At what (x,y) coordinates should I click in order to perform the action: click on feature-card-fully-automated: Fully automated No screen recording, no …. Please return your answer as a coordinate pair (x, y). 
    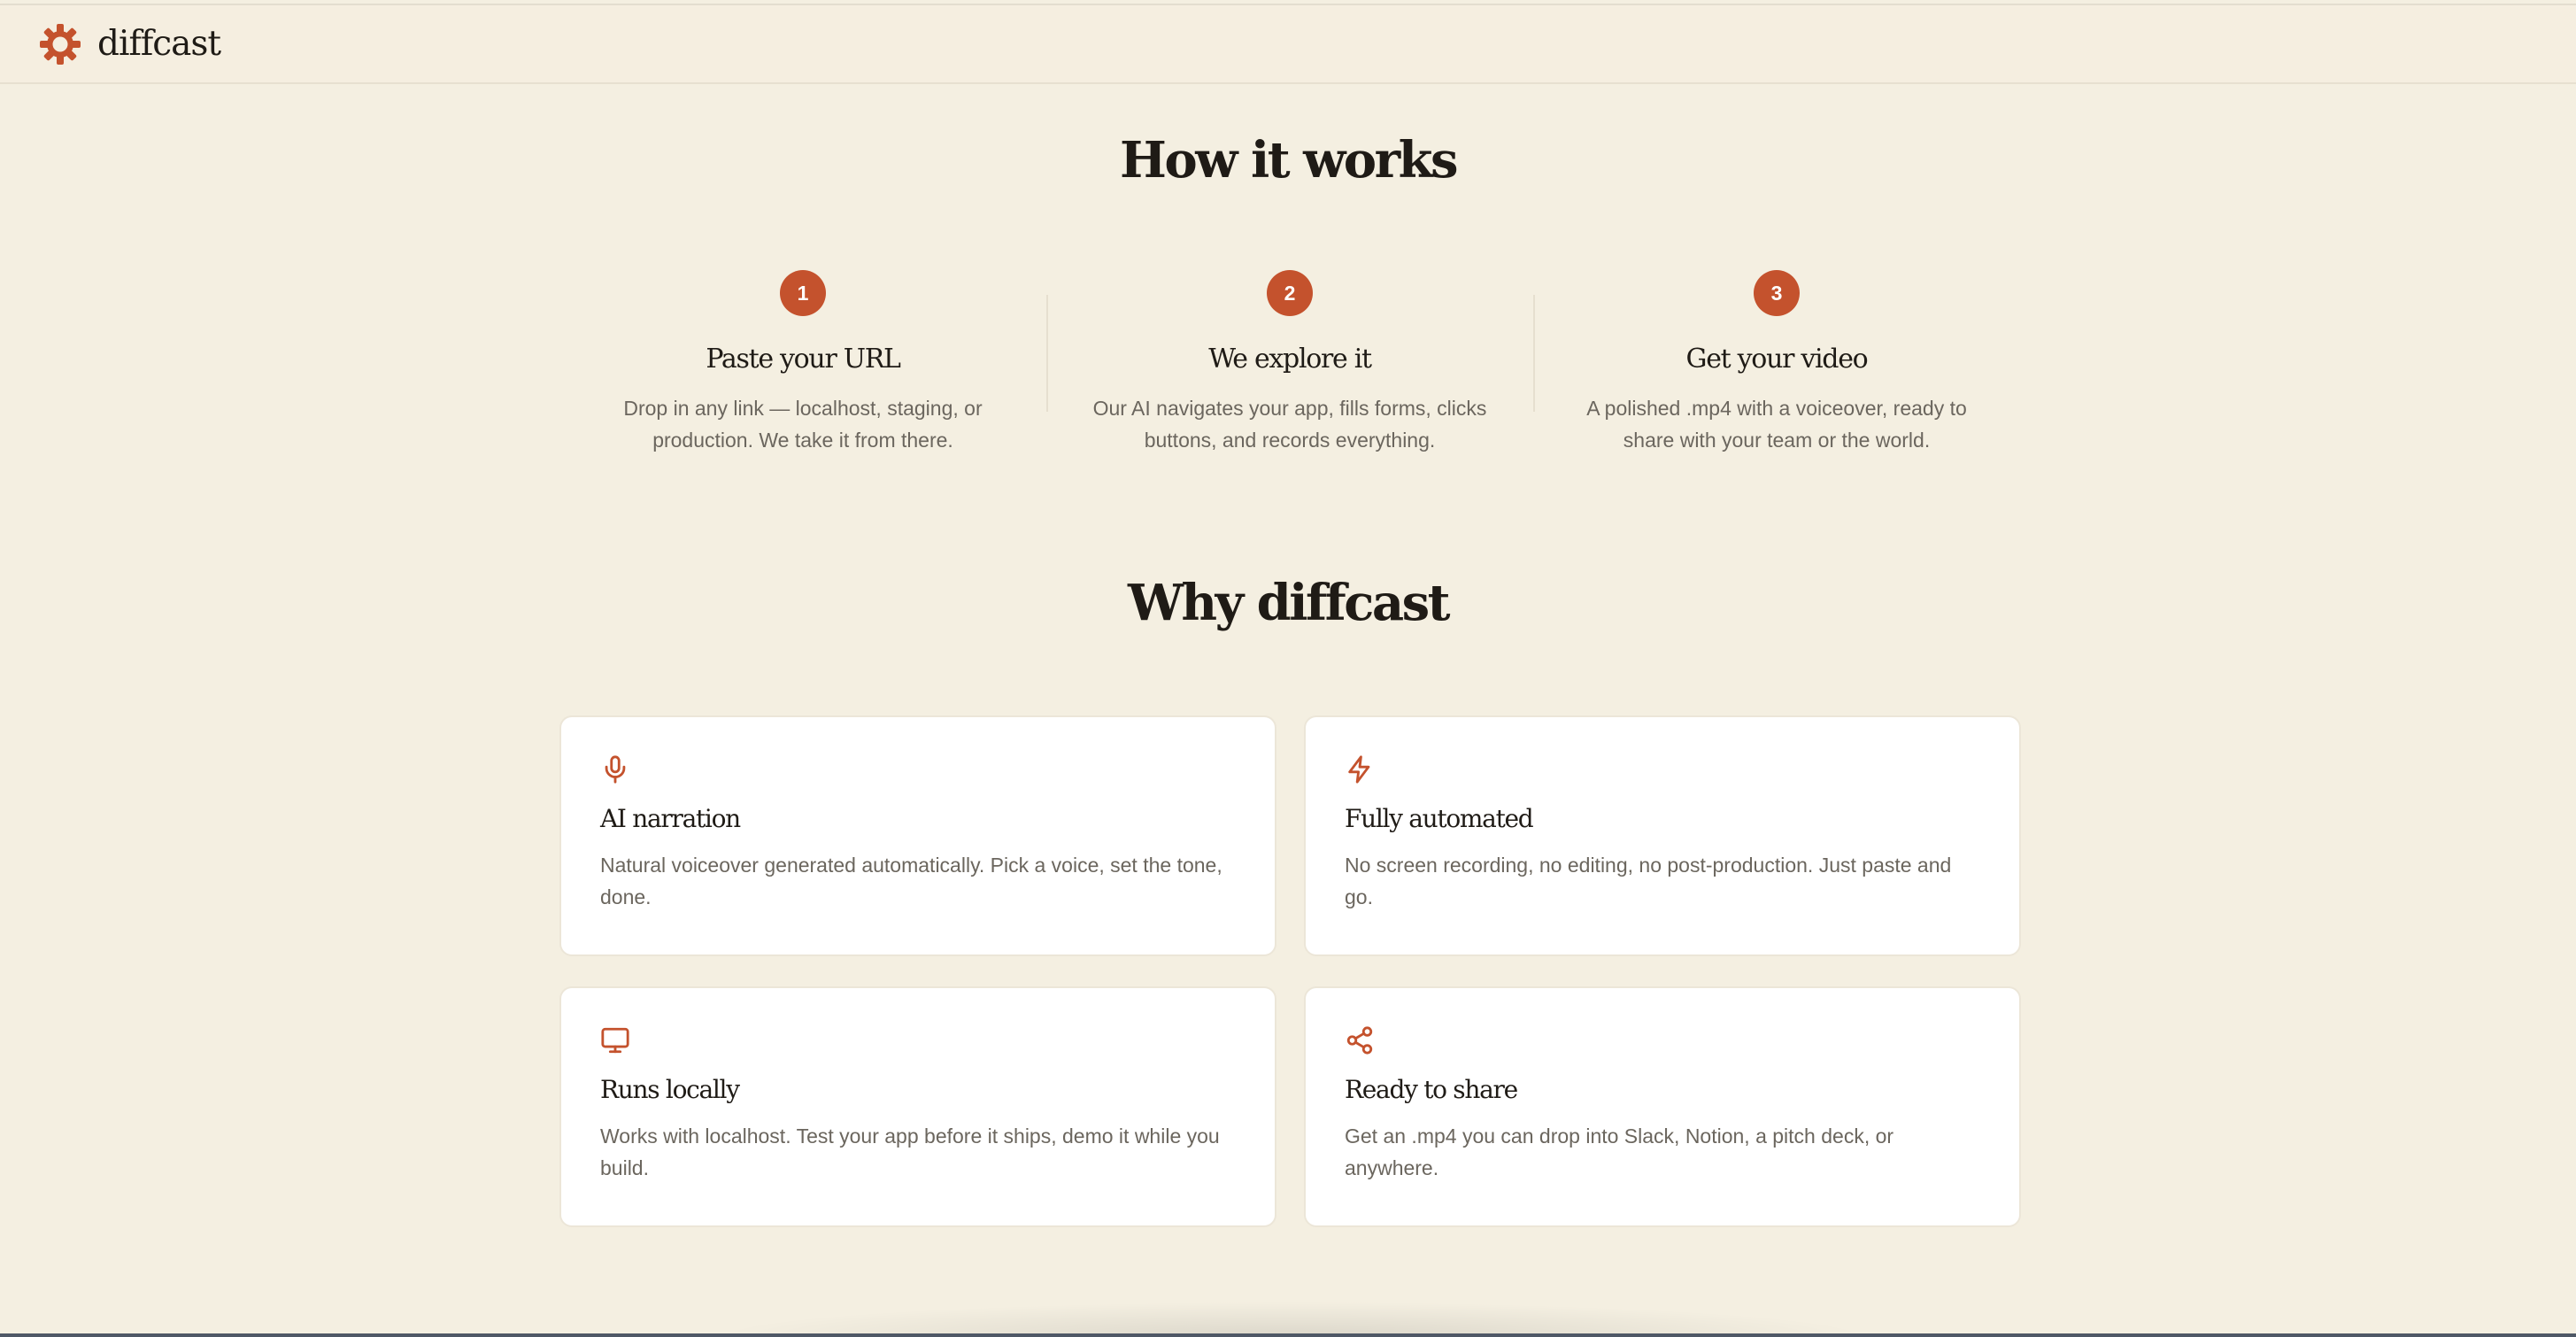
    Looking at the image, I should click on (1662, 835).